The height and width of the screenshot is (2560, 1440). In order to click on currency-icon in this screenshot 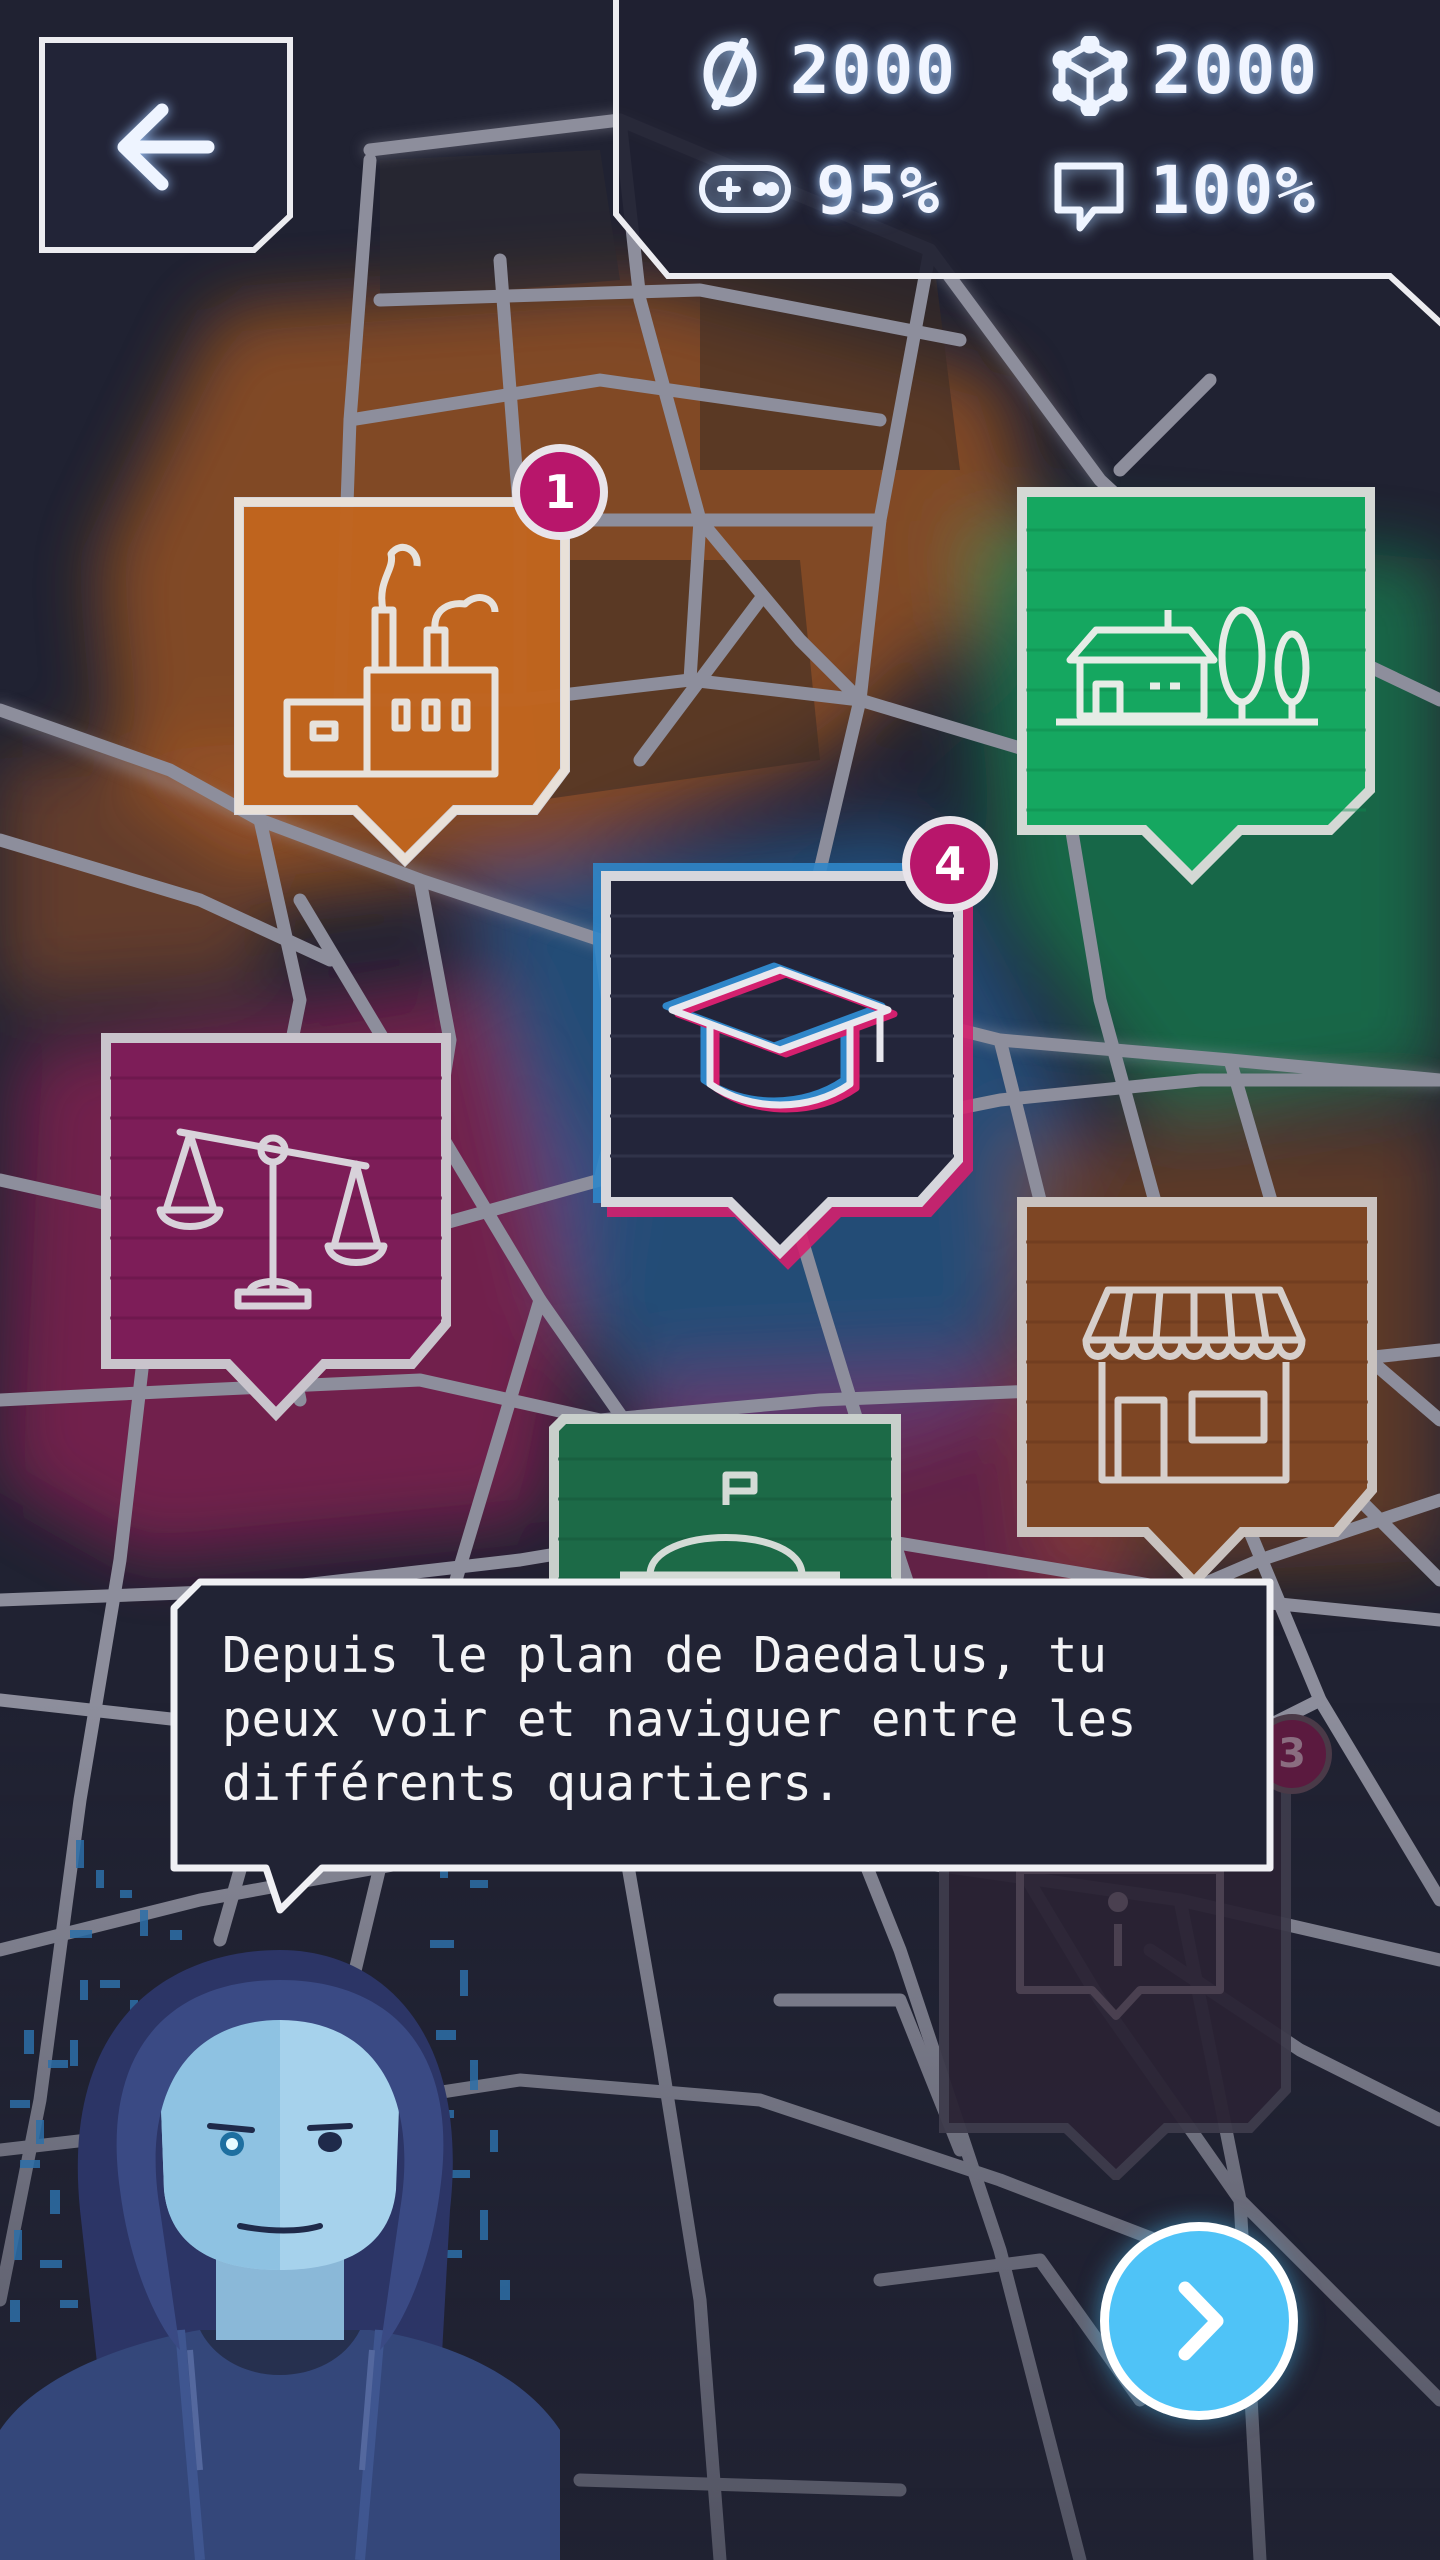, I will do `click(730, 74)`.